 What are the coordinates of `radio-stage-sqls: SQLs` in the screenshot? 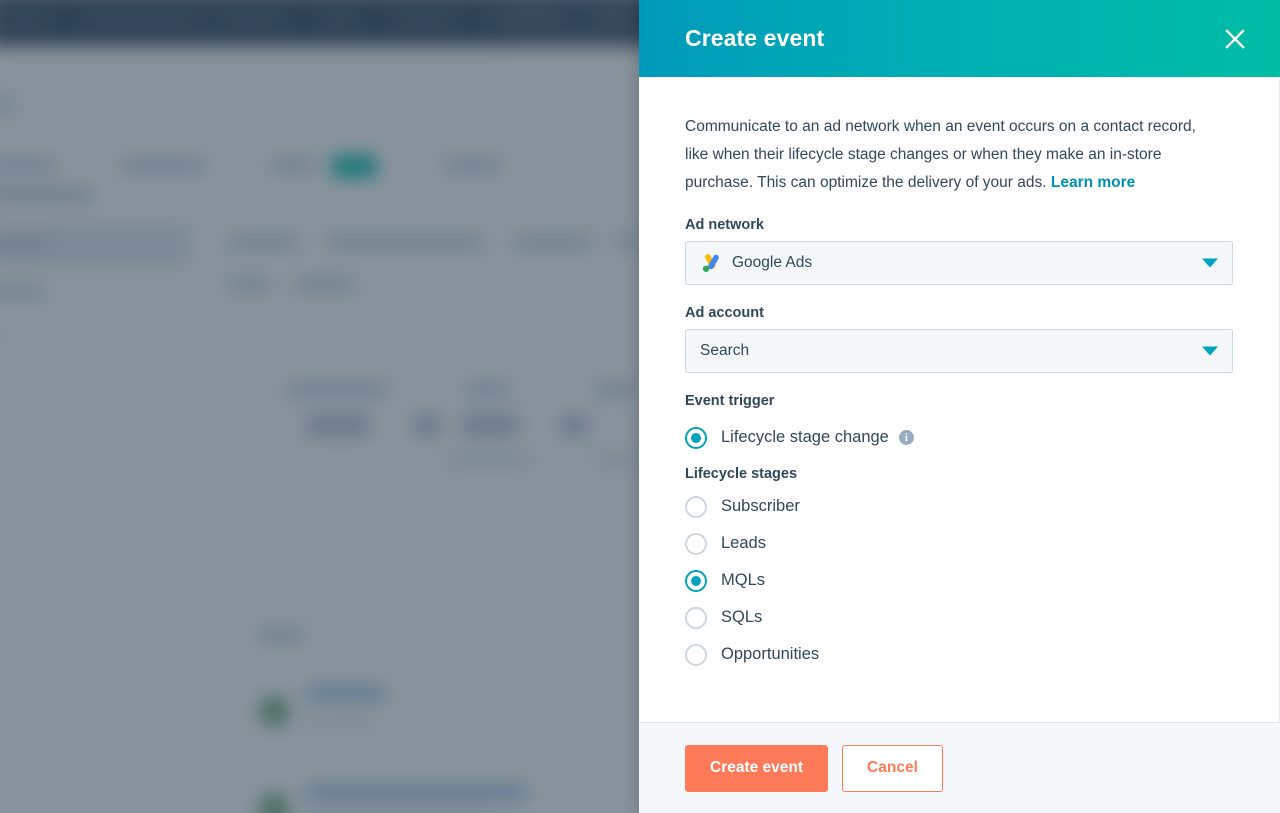 It's located at (959, 617).